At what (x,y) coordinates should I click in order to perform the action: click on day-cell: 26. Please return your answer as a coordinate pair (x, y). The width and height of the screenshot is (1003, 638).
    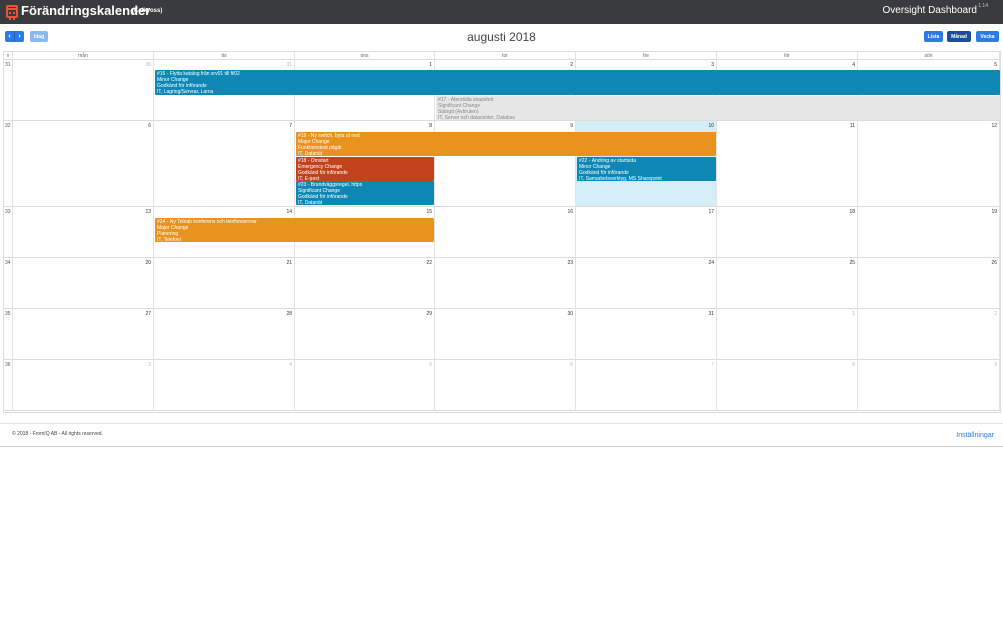
    Looking at the image, I should click on (929, 283).